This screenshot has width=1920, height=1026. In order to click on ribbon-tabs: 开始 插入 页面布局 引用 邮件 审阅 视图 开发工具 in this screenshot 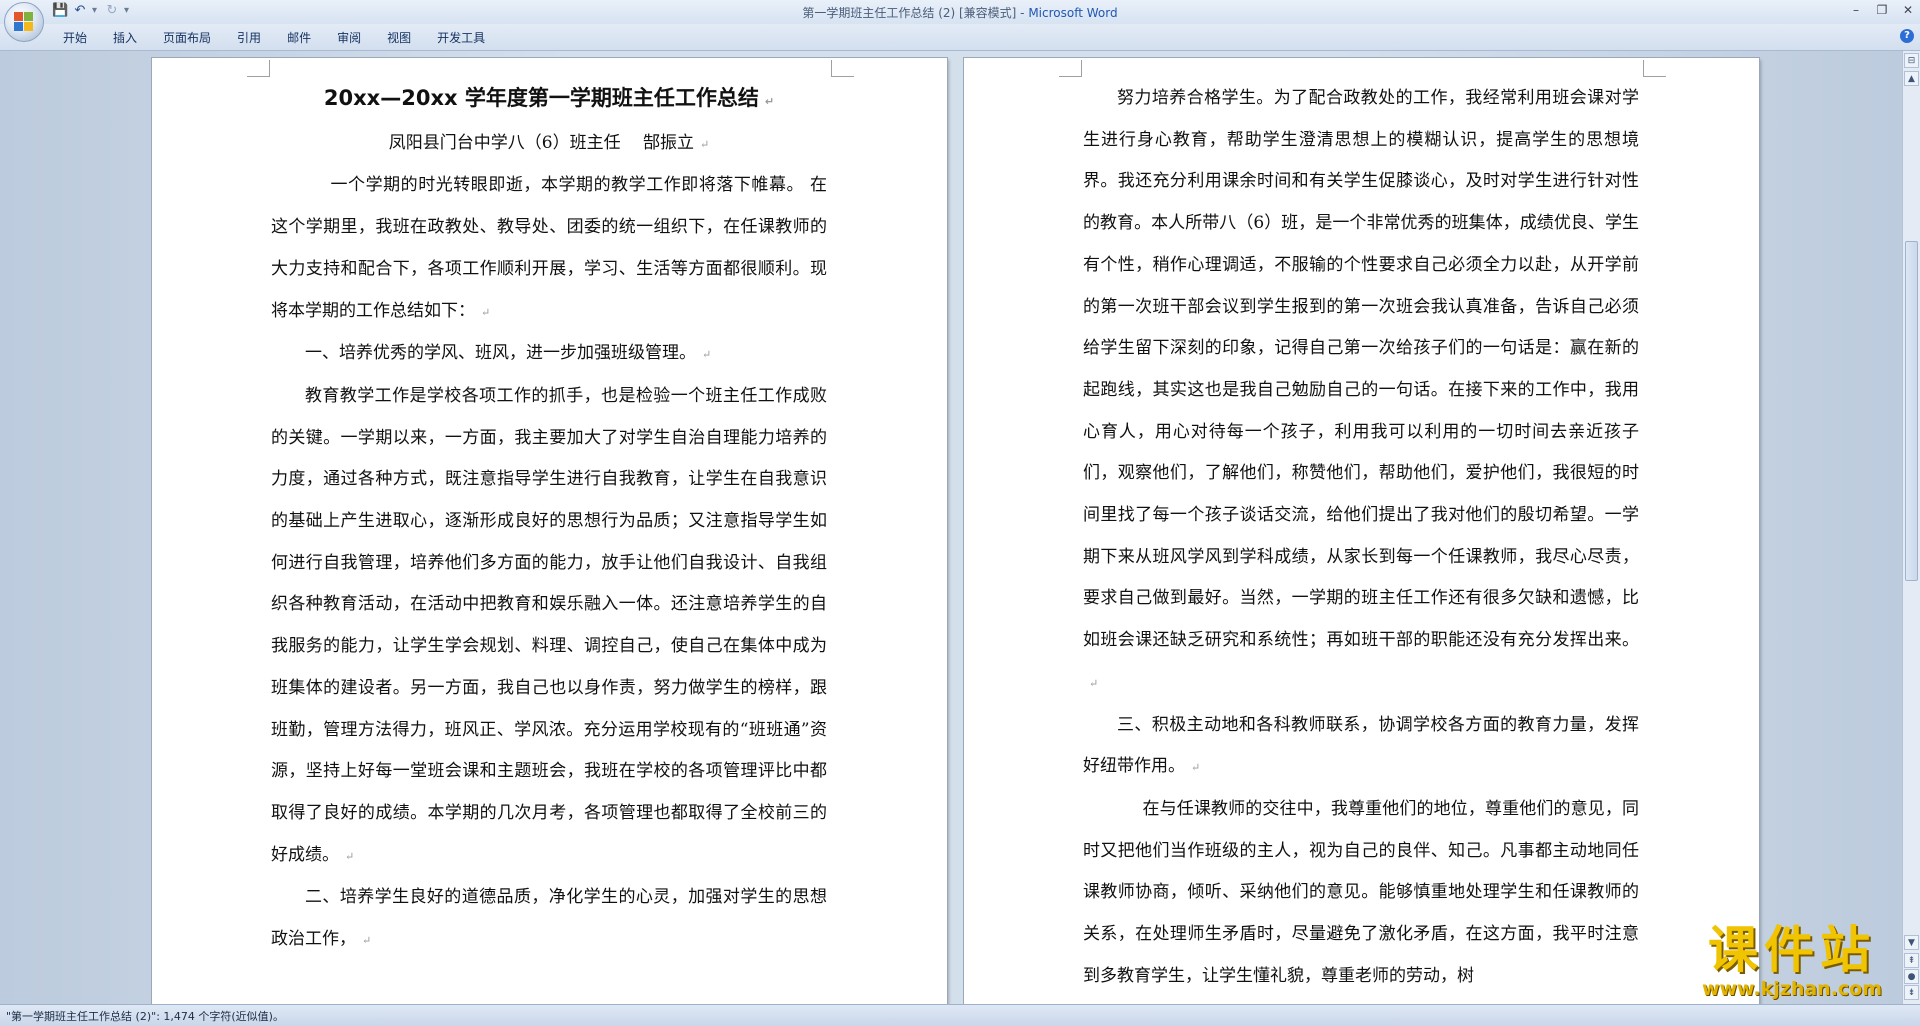, I will do `click(274, 38)`.